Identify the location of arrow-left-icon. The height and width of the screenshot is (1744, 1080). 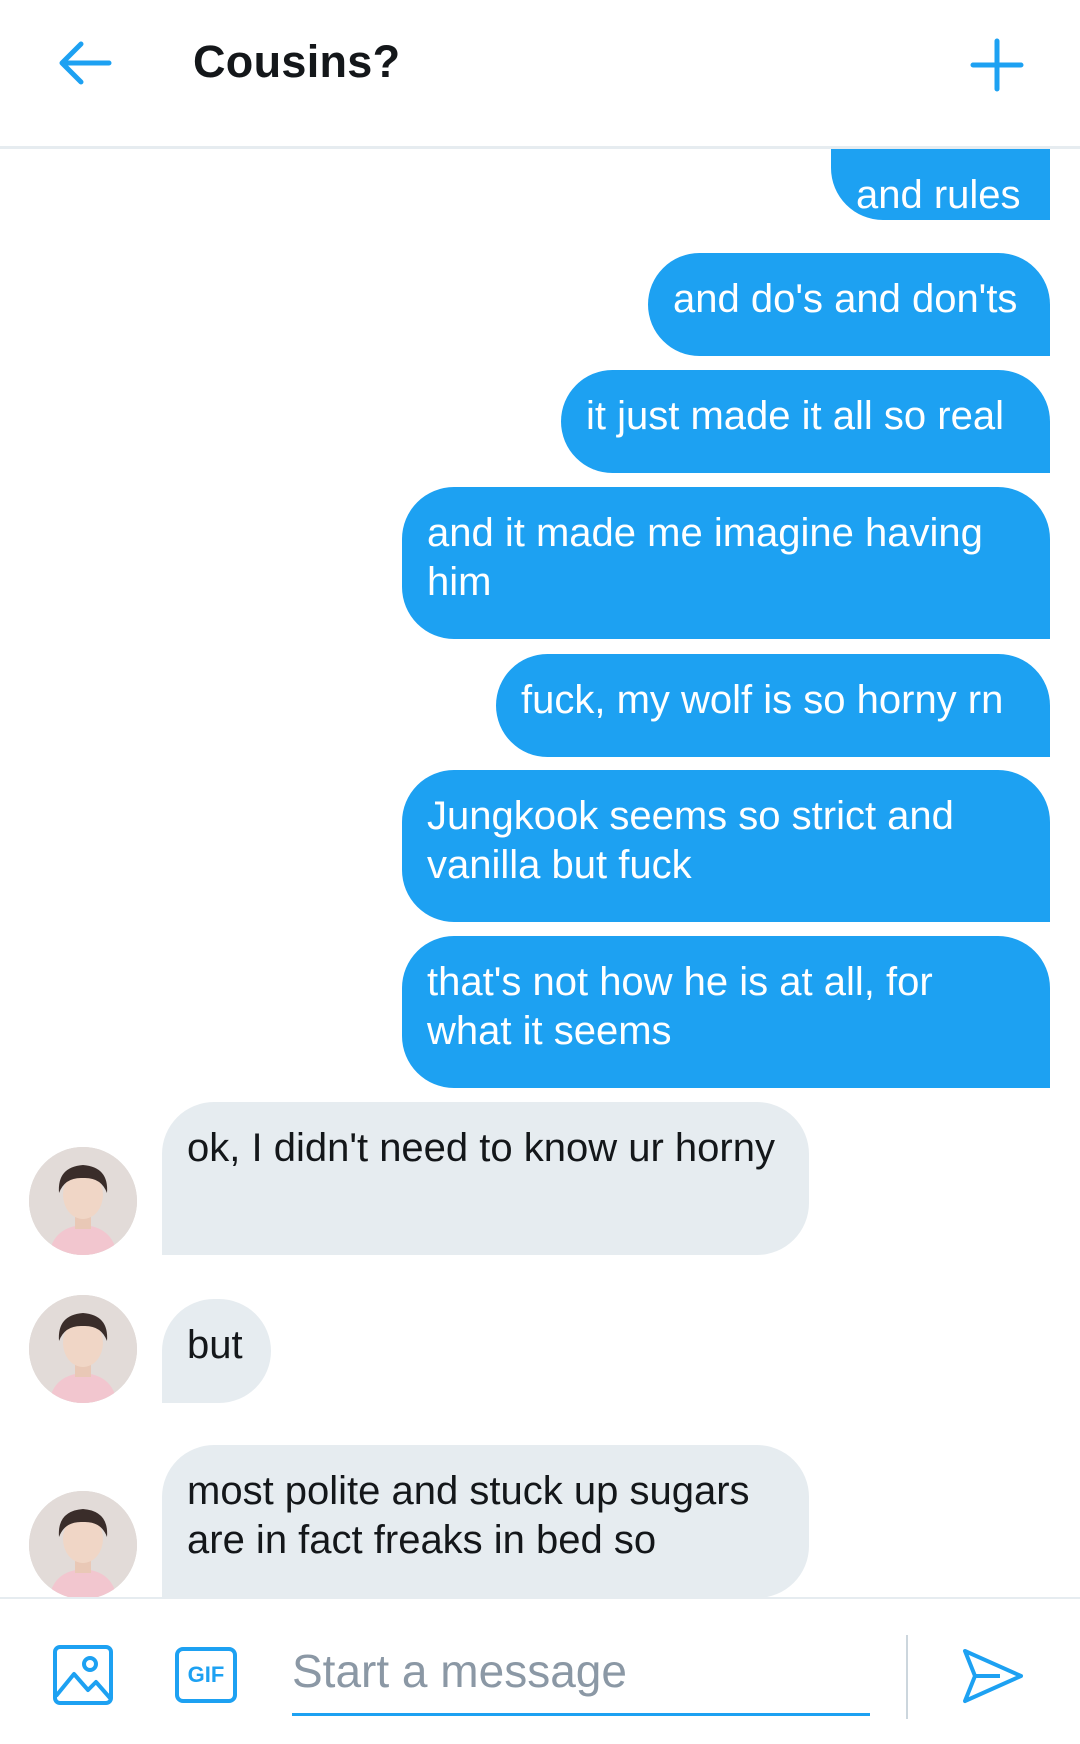
(85, 63).